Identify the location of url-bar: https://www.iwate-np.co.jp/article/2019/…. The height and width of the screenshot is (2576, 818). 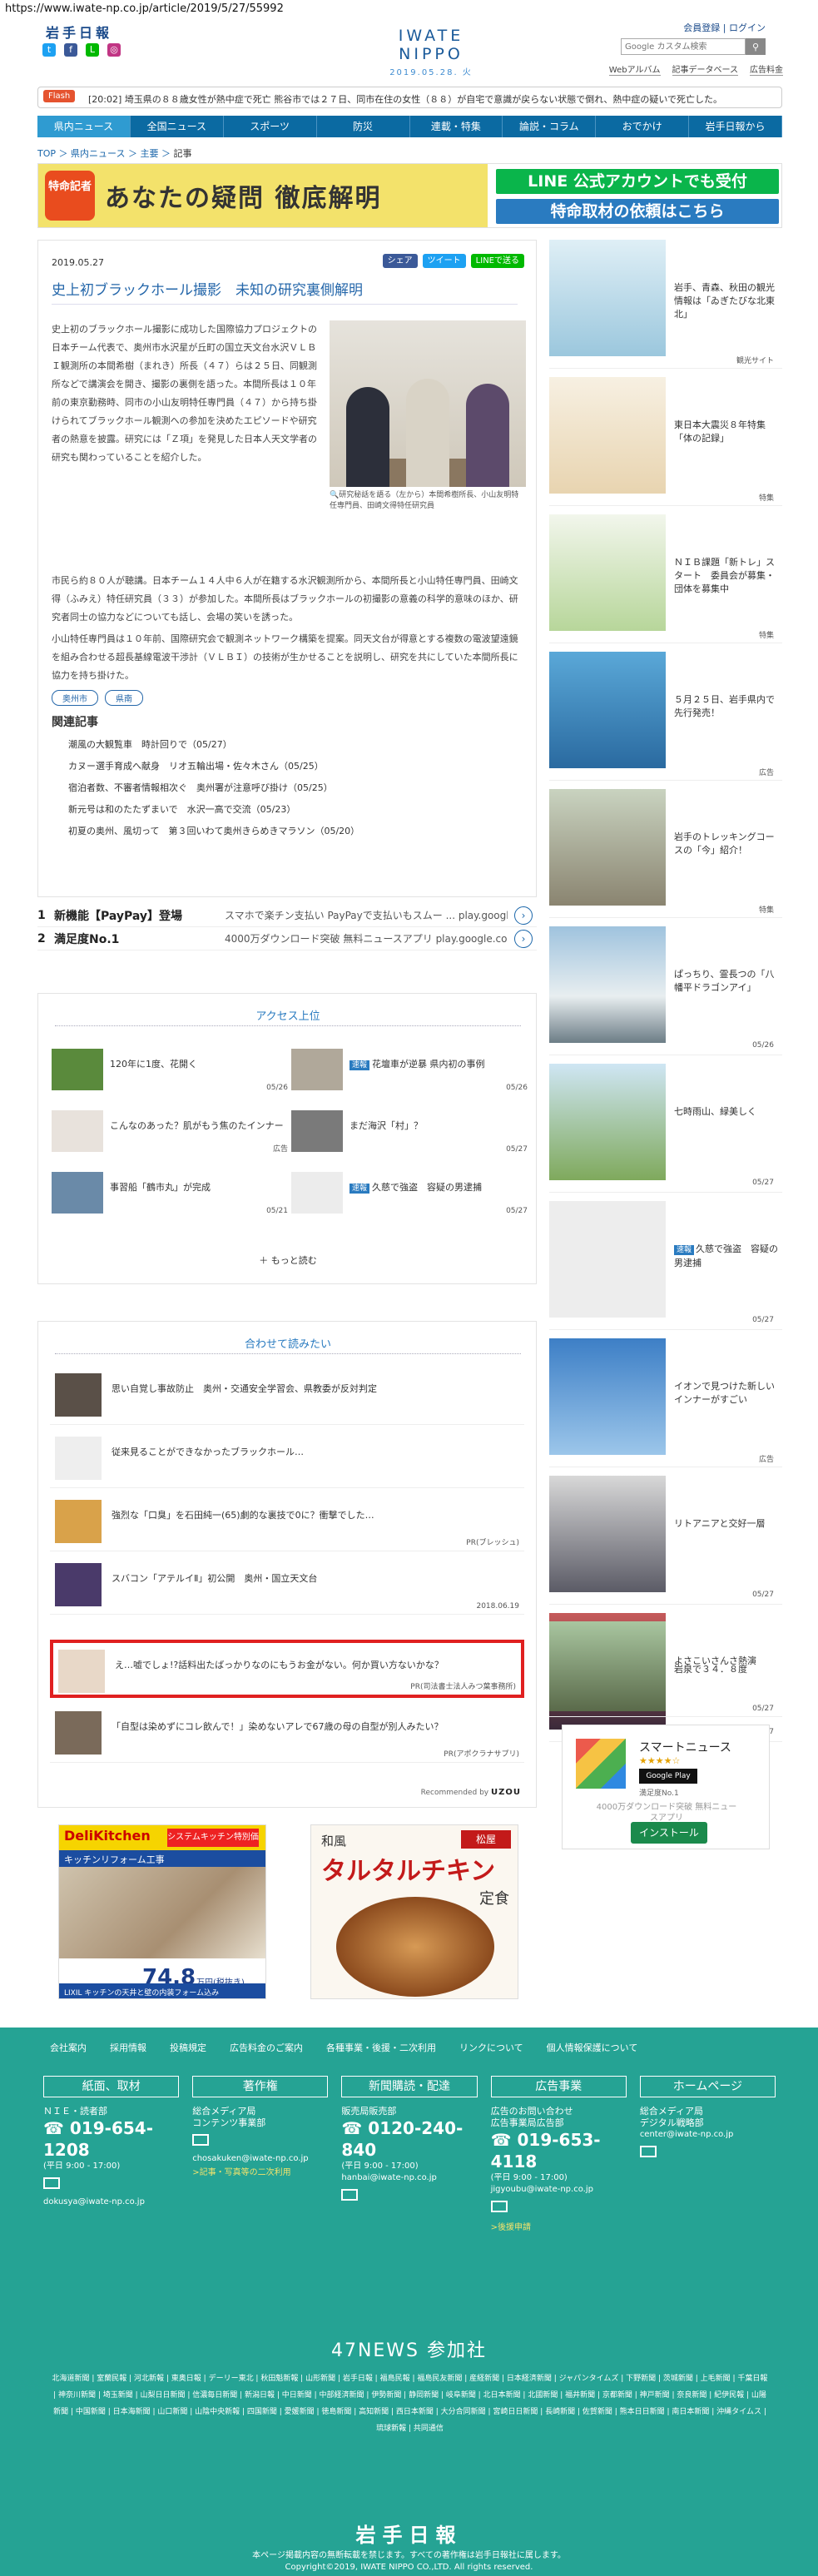
(409, 9).